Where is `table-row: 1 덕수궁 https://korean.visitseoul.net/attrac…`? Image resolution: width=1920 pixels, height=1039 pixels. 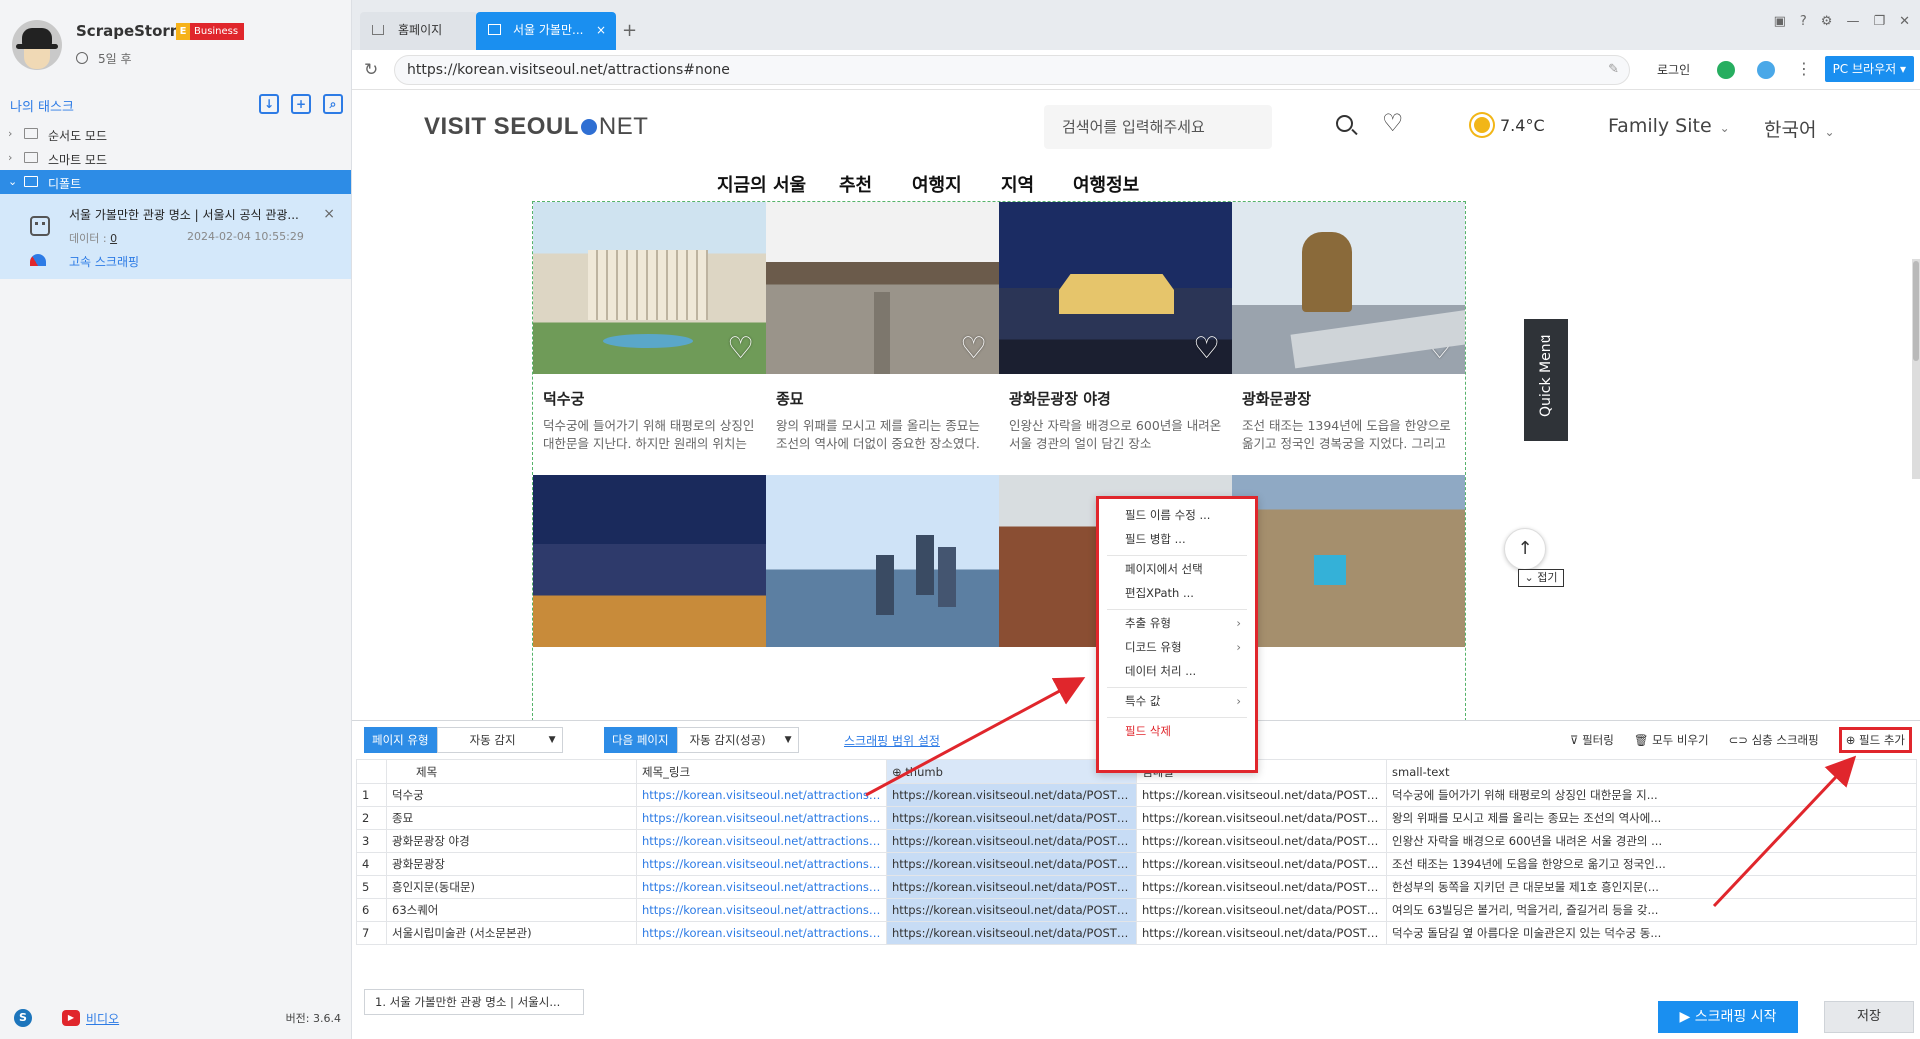 table-row: 1 덕수궁 https://korean.visitseoul.net/attrac… is located at coordinates (1136, 795).